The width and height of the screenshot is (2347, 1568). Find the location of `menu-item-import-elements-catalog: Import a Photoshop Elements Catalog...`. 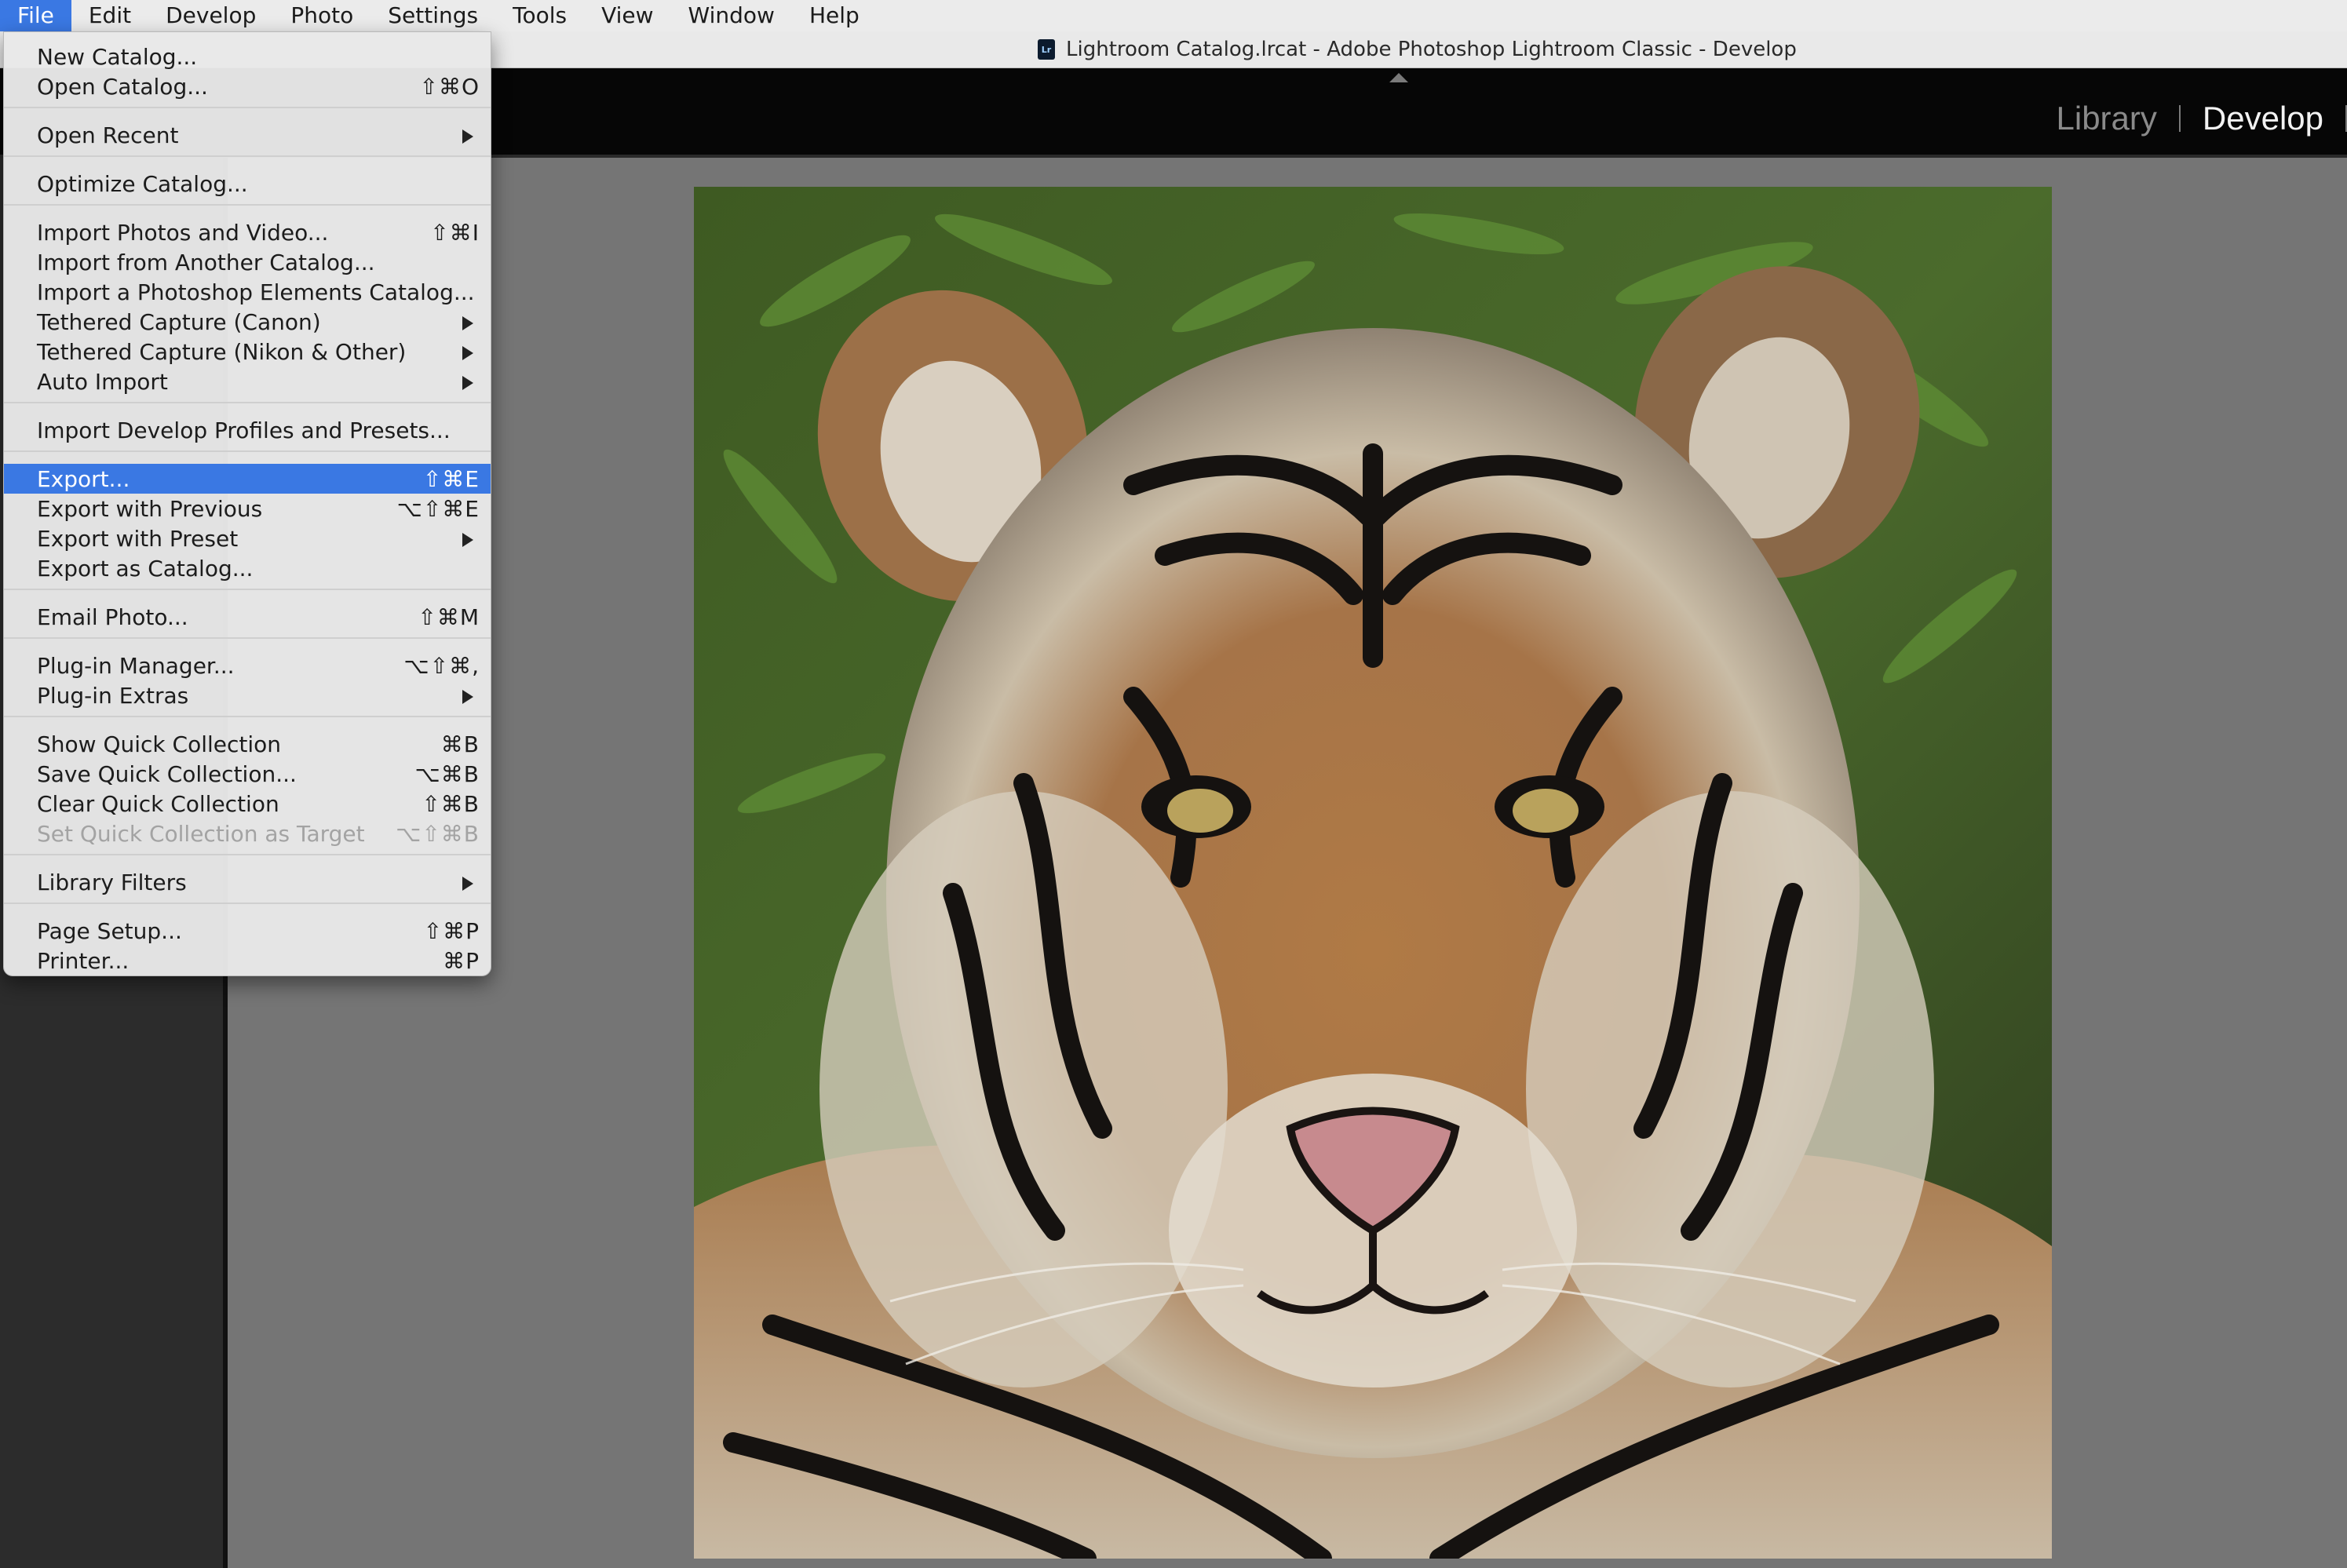

menu-item-import-elements-catalog: Import a Photoshop Elements Catalog... is located at coordinates (248, 292).